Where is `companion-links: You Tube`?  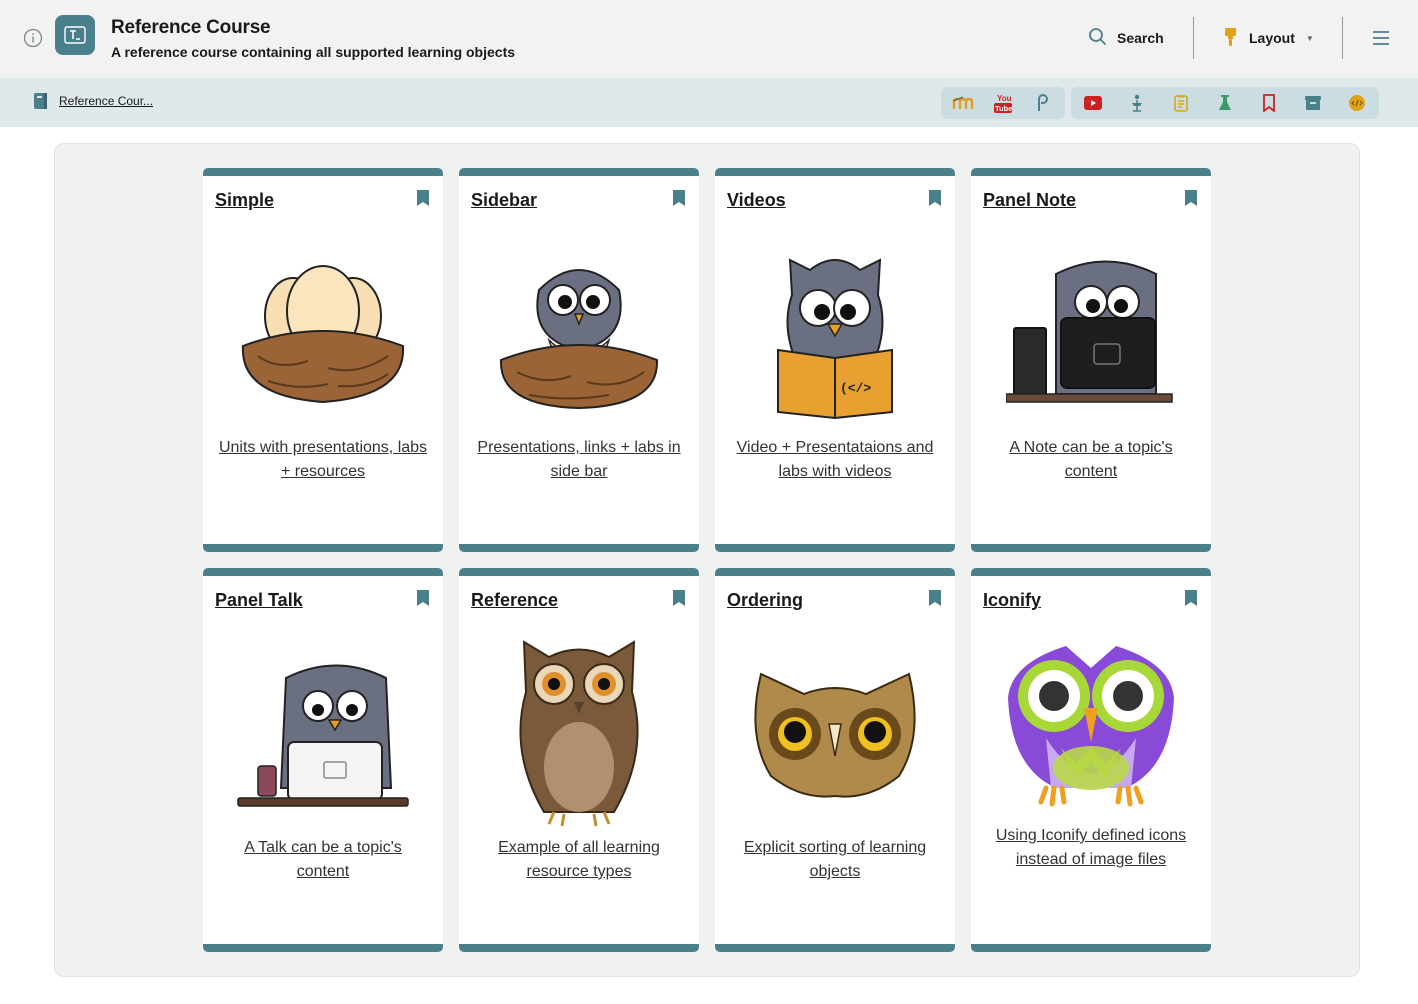
companion-links: You Tube is located at coordinates (1003, 103).